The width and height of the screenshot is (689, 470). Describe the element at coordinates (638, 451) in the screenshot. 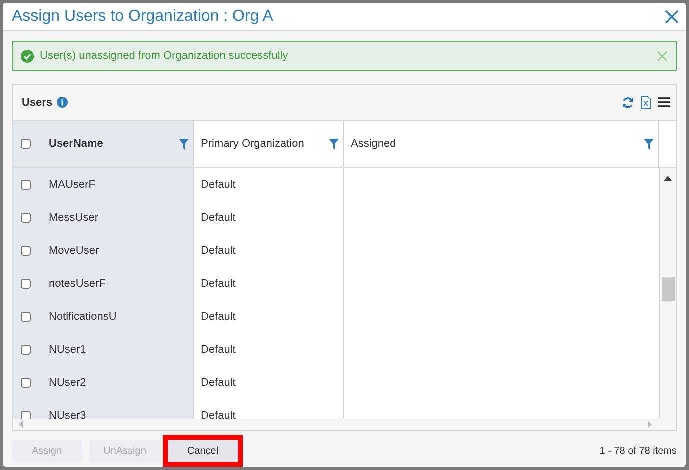

I see `pager-summary: 1 - 78 of 78 items` at that location.